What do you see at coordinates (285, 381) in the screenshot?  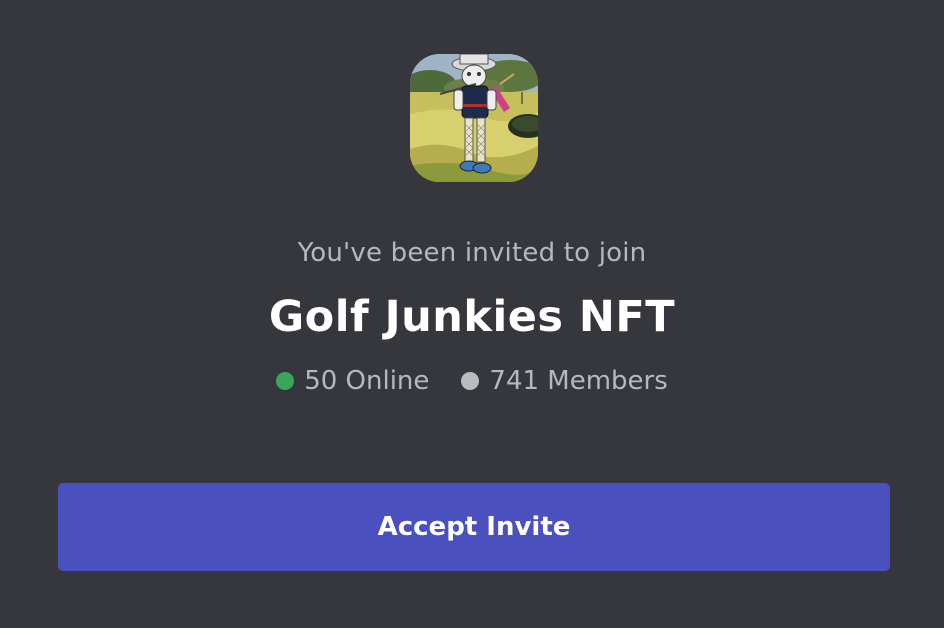 I see `online-status-dot-icon` at bounding box center [285, 381].